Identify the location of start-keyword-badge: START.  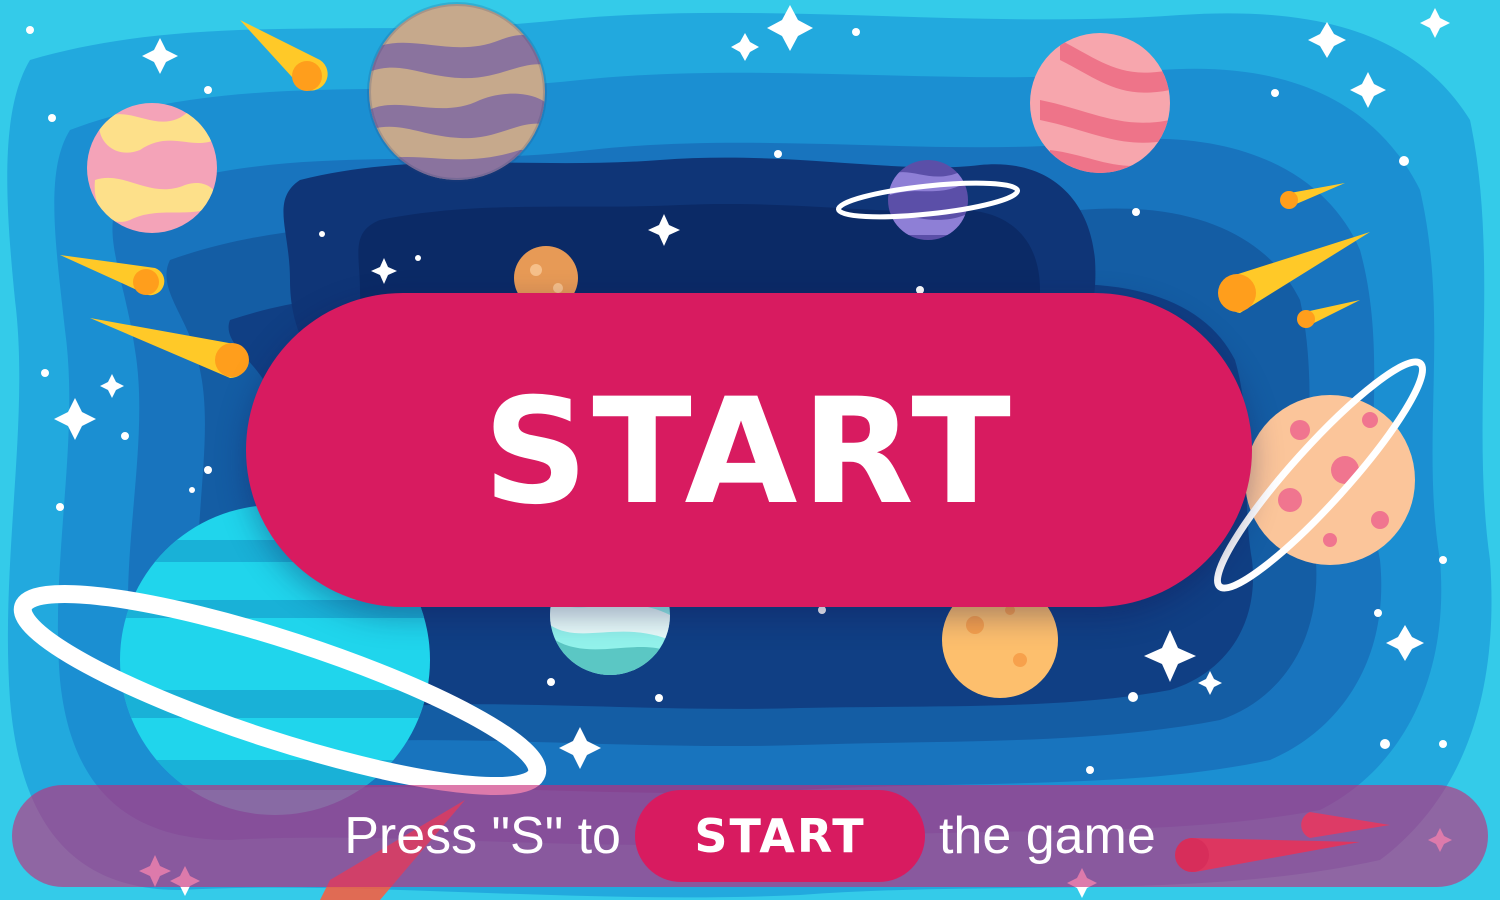
(779, 836).